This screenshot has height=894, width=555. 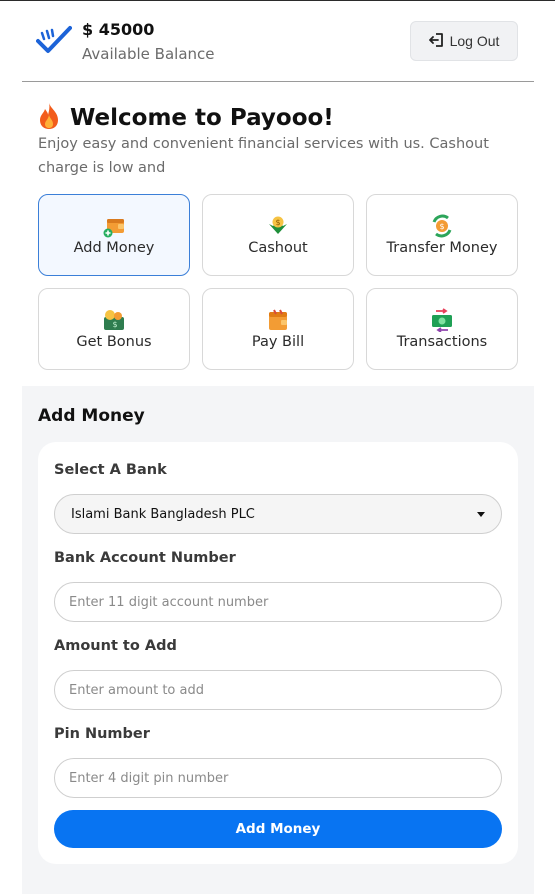 What do you see at coordinates (118, 29) in the screenshot?
I see `balance-amount: $ 45000` at bounding box center [118, 29].